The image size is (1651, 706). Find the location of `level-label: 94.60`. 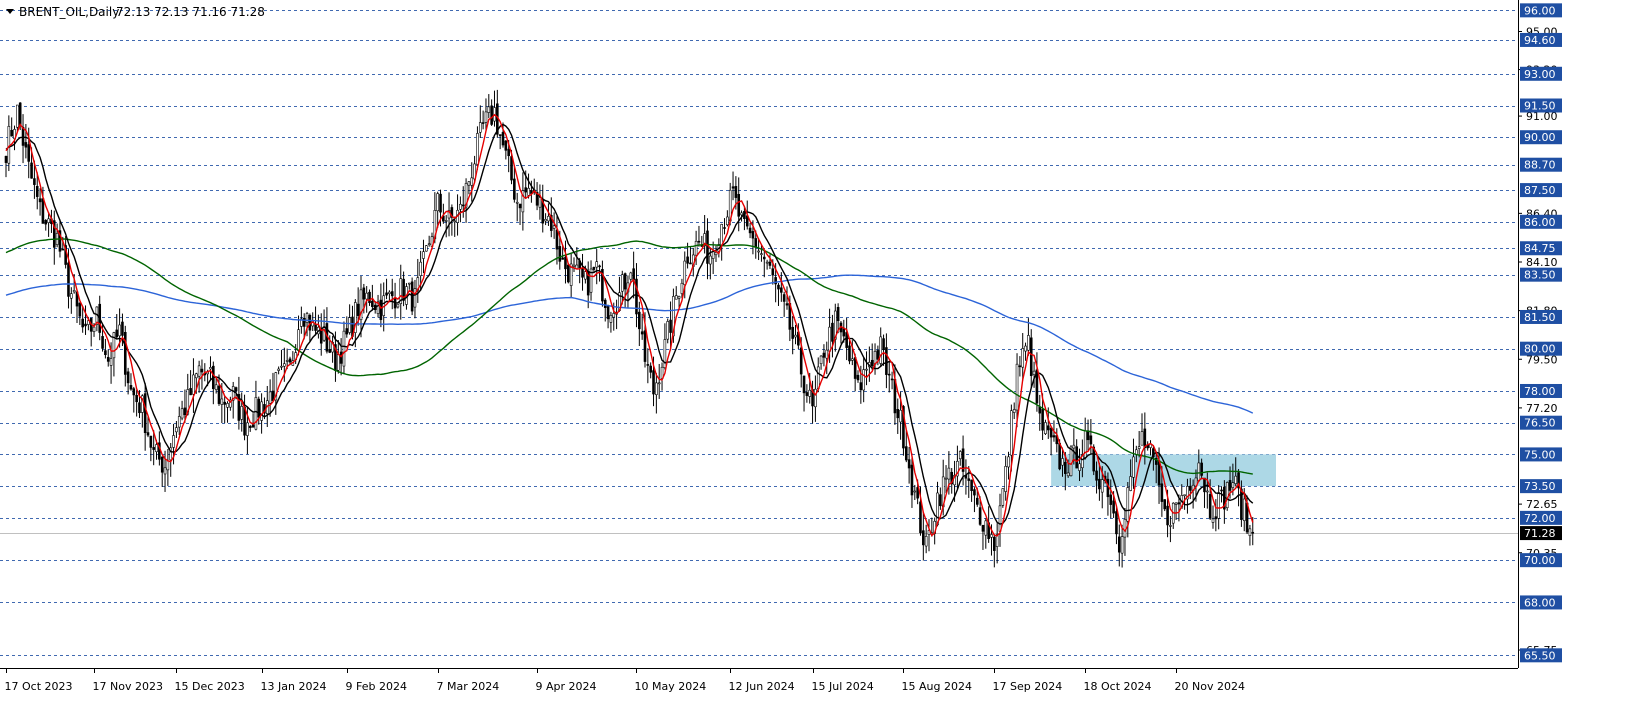

level-label: 94.60 is located at coordinates (1540, 40).